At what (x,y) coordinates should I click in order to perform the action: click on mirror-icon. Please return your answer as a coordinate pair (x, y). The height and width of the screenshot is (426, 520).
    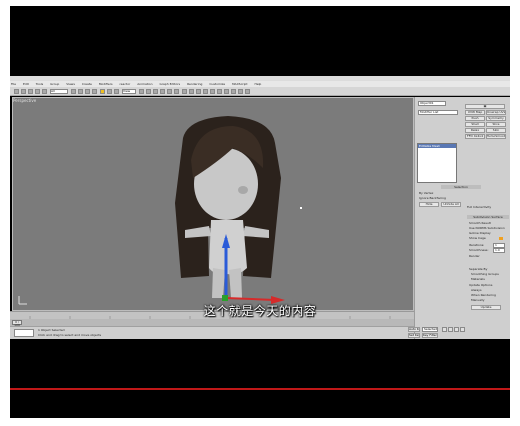
    Looking at the image, I should click on (191, 91).